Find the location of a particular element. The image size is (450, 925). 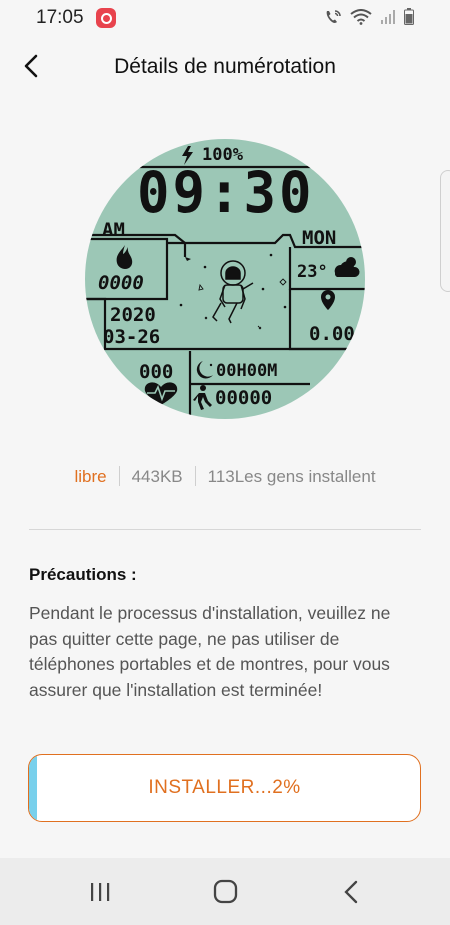

install-label: INSTALLER...2% is located at coordinates (224, 787).